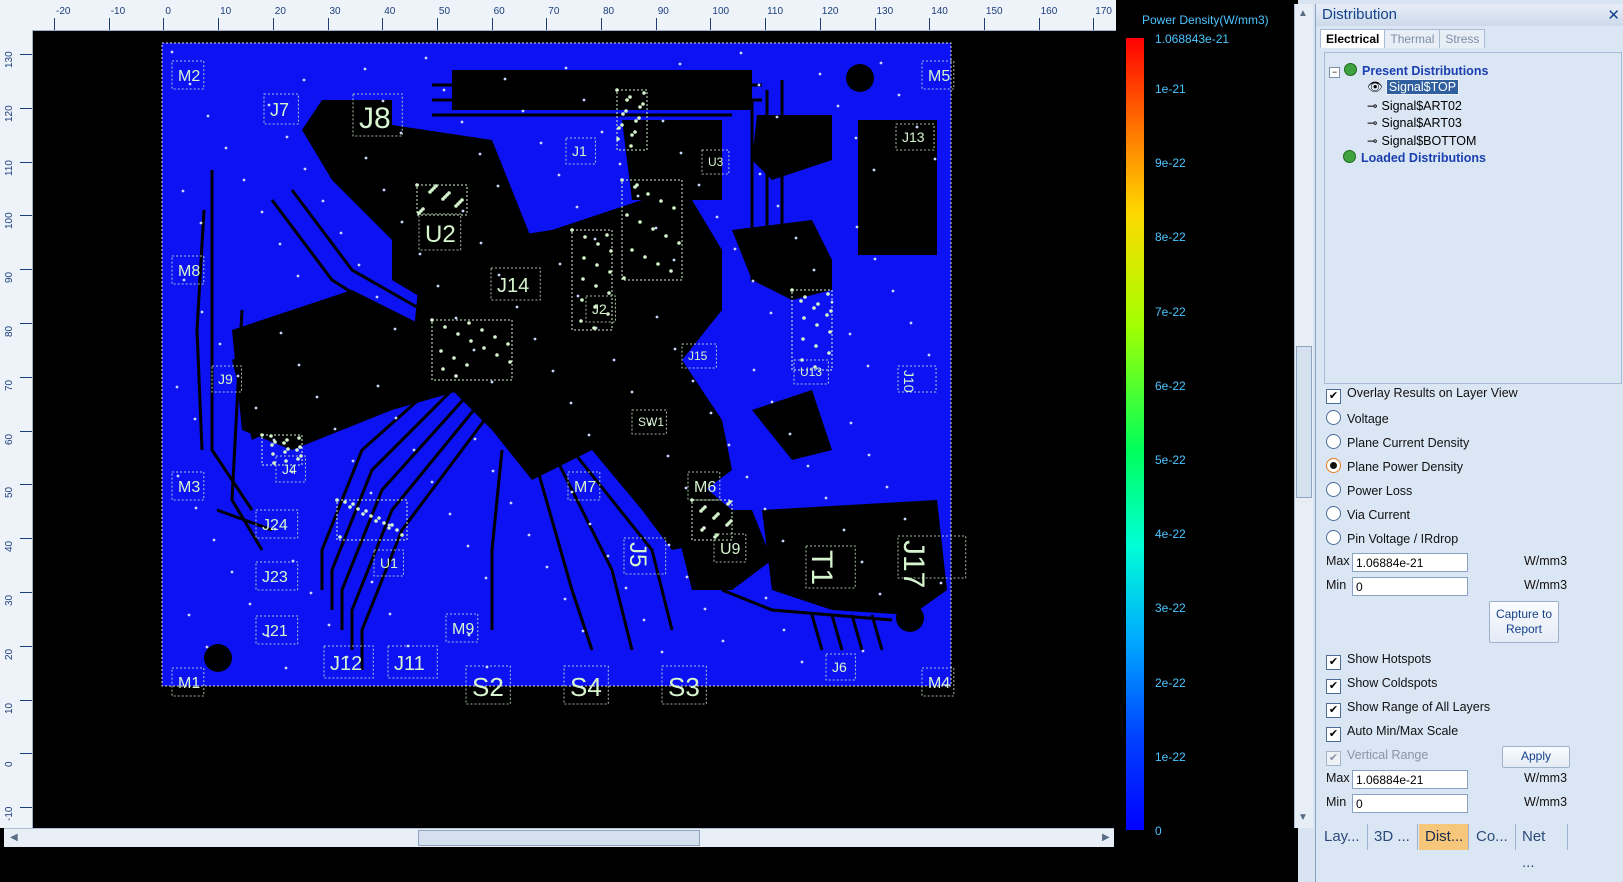 The width and height of the screenshot is (1623, 882). I want to click on radio-pin-voltage: Pin Voltage / IRdrop, so click(1392, 538).